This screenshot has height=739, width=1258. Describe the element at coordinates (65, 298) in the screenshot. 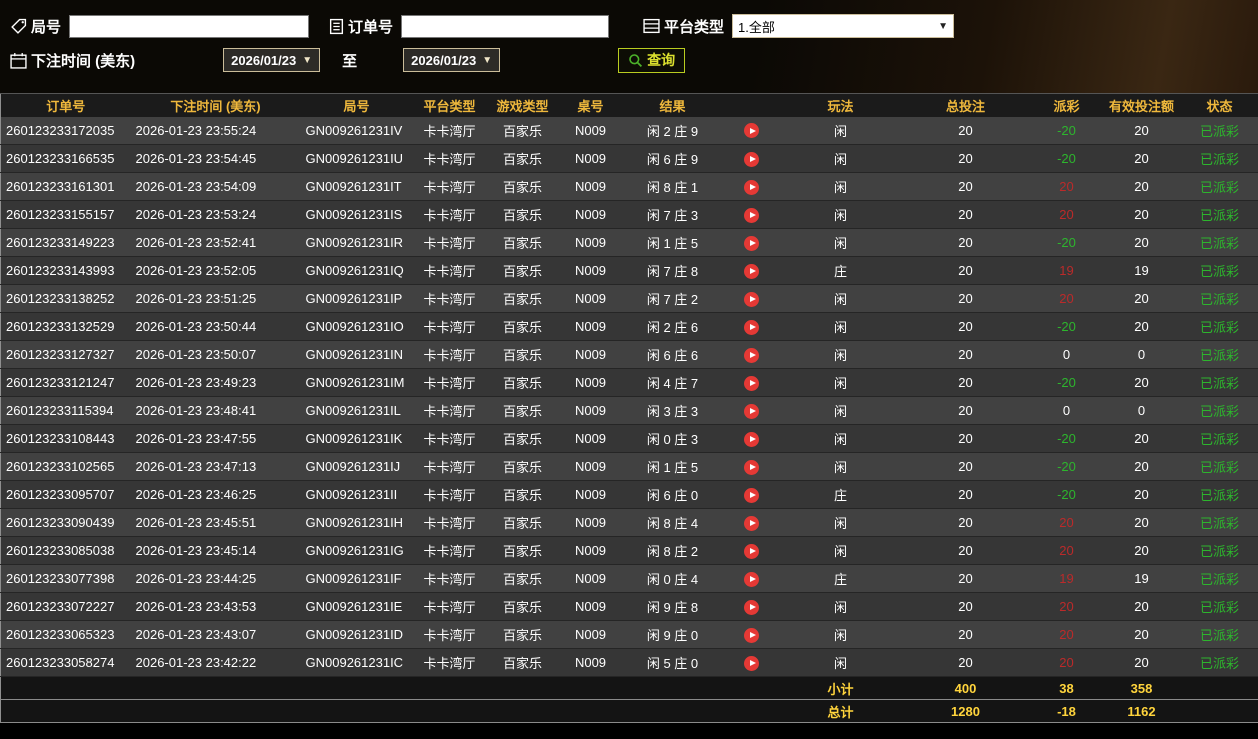

I see `order-id-cell: 260123233138252` at that location.